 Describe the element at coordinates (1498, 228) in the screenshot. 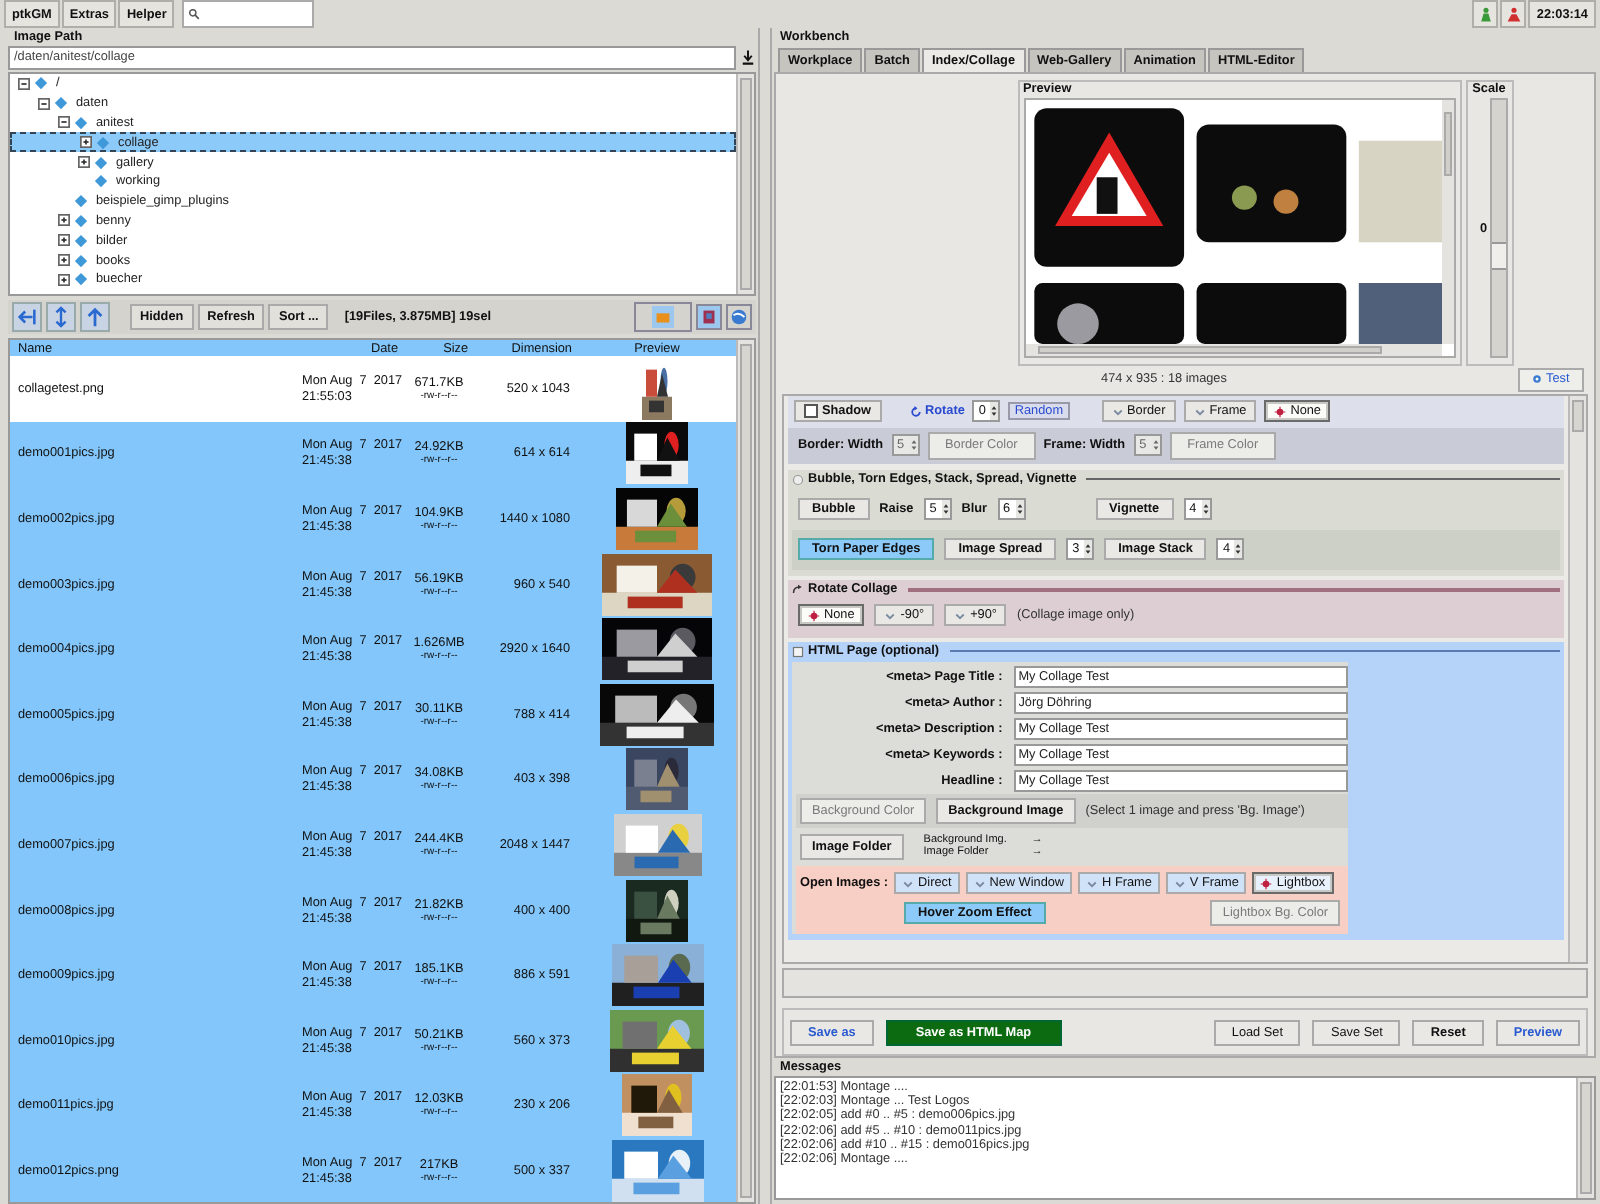

I see `slider-track` at that location.